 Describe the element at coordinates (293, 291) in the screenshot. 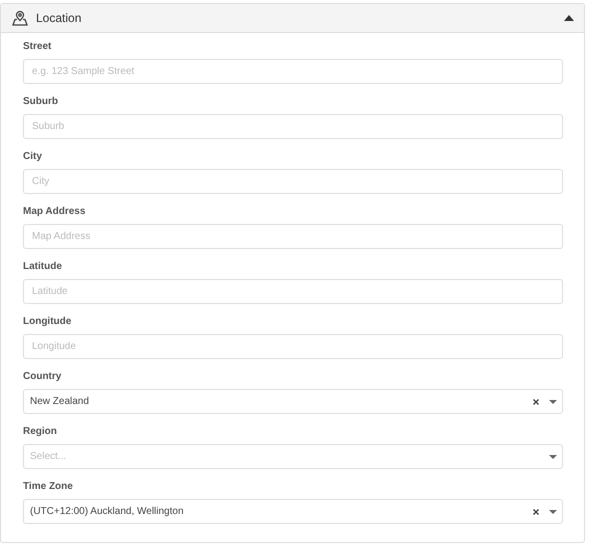

I see `text-field: Latitude` at that location.